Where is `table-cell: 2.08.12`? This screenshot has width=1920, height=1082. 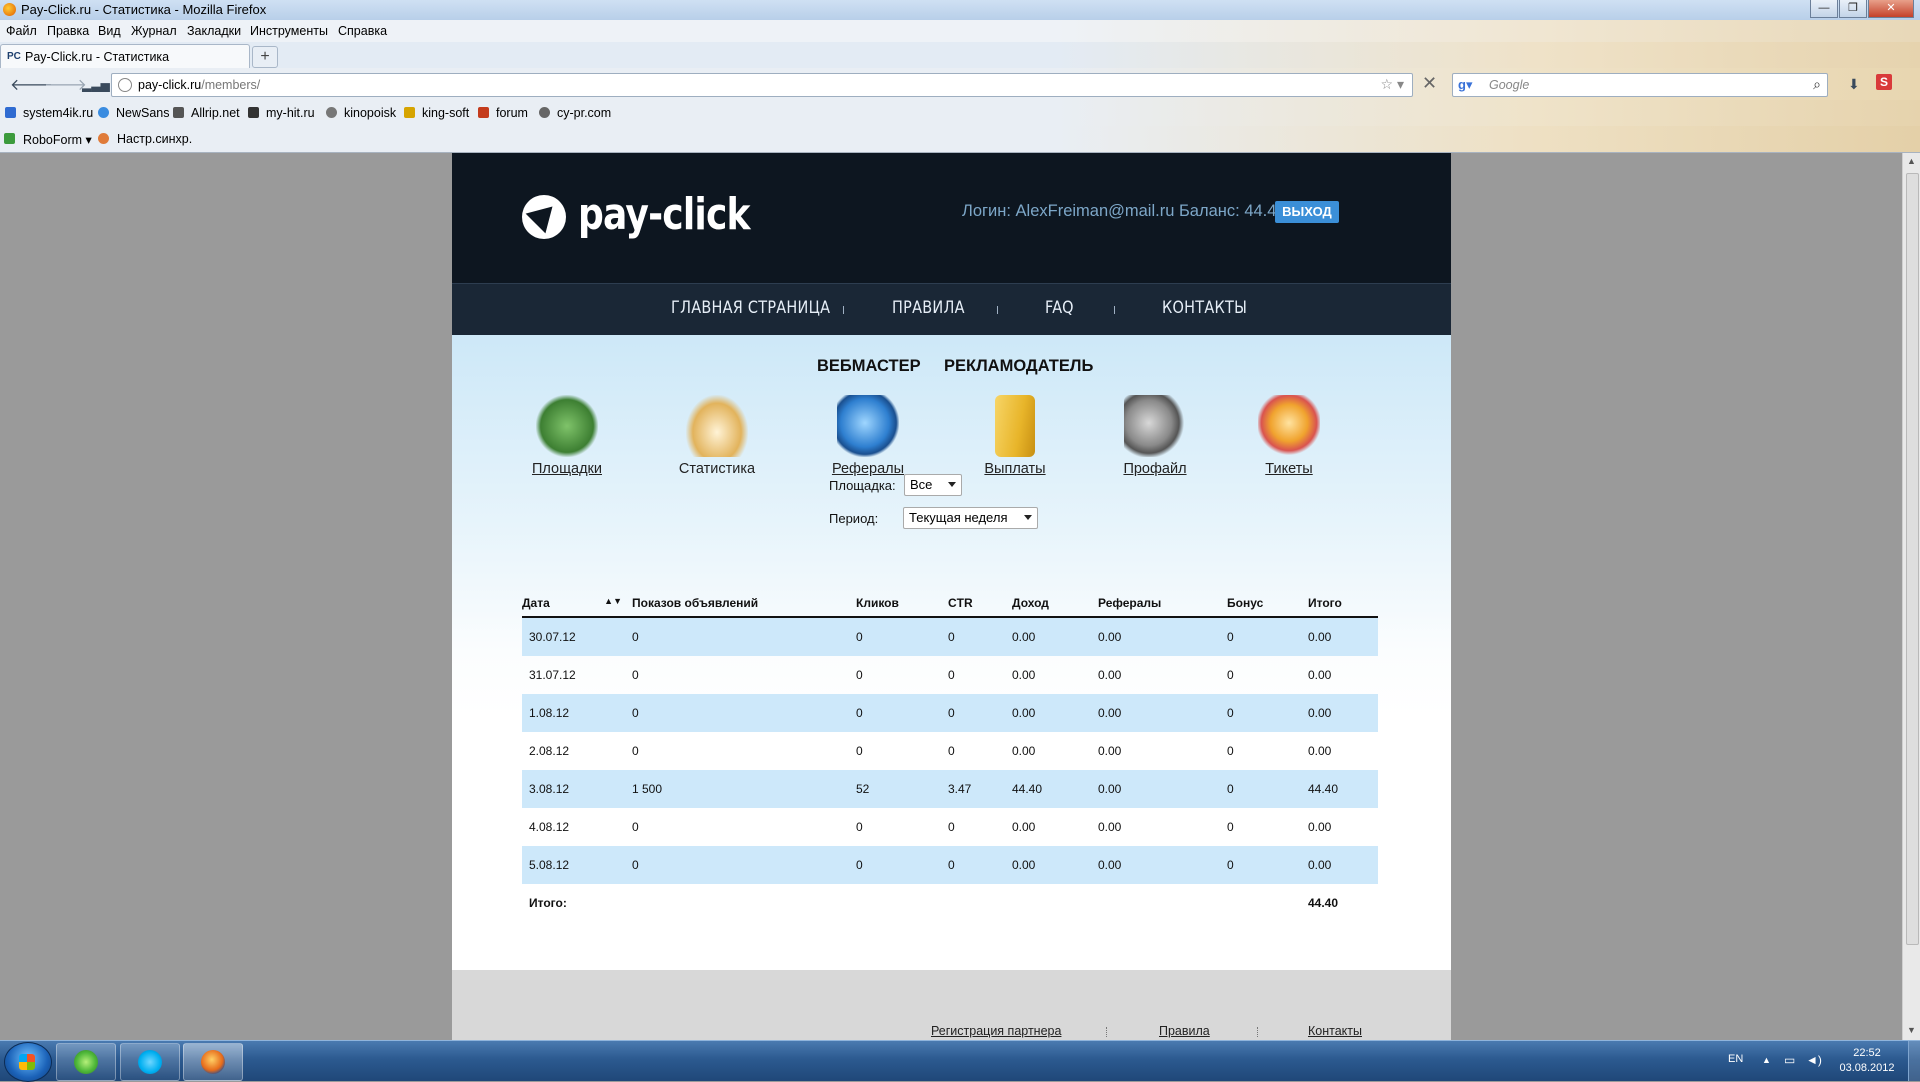
table-cell: 2.08.12 is located at coordinates (549, 751).